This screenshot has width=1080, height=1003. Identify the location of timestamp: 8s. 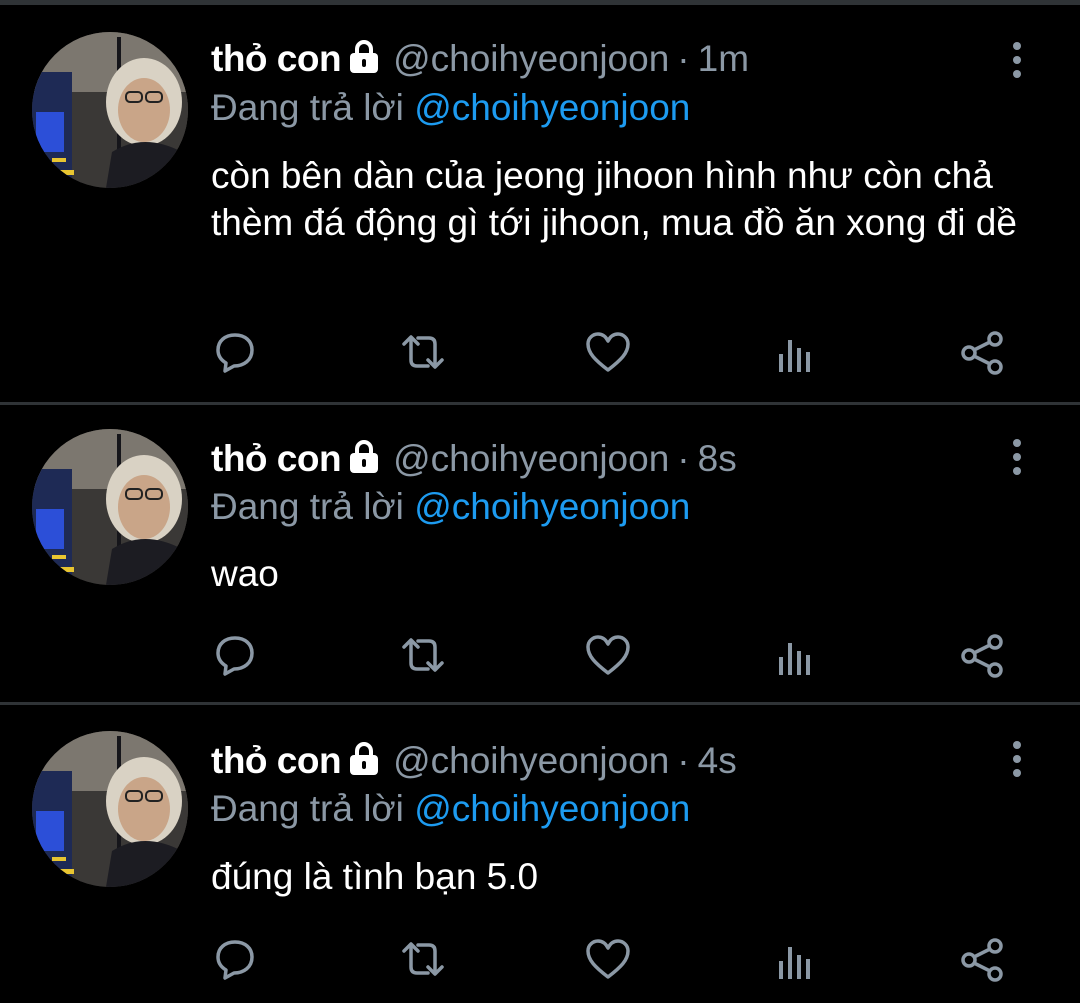
(717, 458).